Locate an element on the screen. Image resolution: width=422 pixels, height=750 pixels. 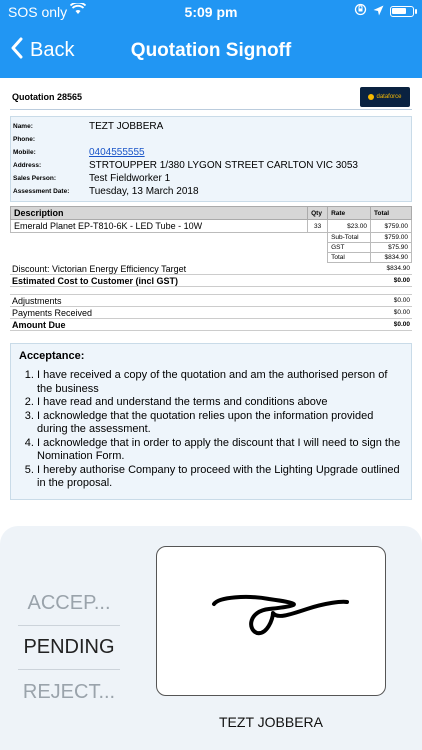
status-bar: SOS only 5:09 pm is located at coordinates (211, 12).